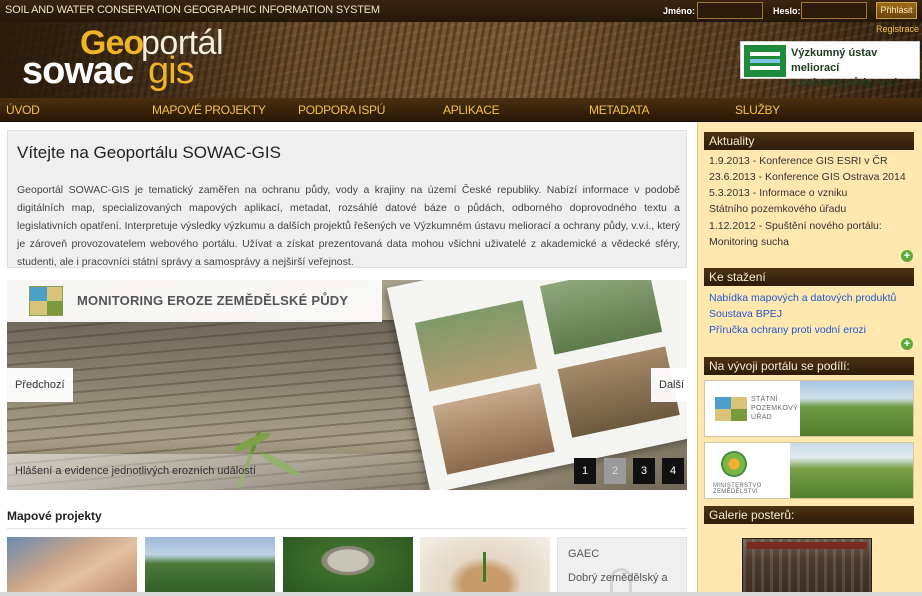  Describe the element at coordinates (23, 110) in the screenshot. I see `nav-item-uvod: ÚVOD` at that location.